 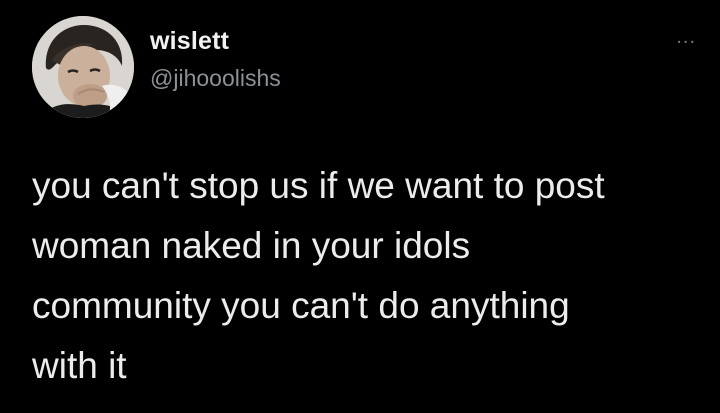 What do you see at coordinates (301, 305) in the screenshot?
I see `tweet-text-line: community you can't do anything` at bounding box center [301, 305].